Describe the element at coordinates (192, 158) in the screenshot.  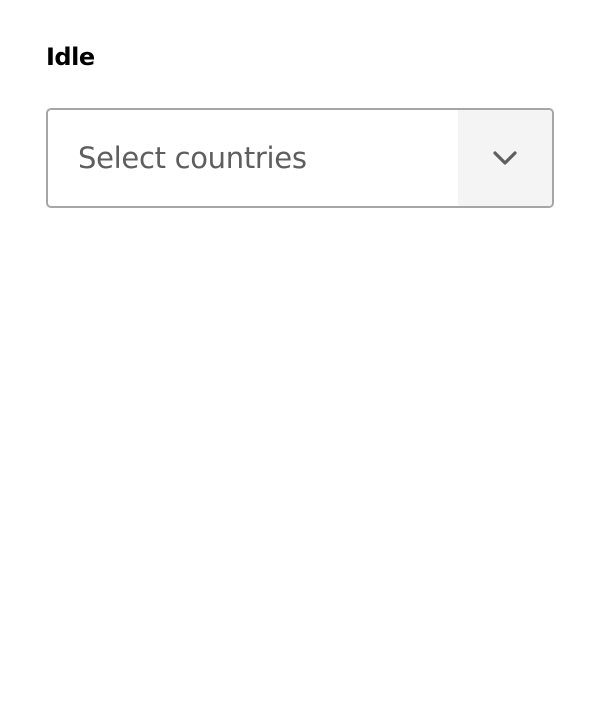
I see `select-placeholder: Select countries` at that location.